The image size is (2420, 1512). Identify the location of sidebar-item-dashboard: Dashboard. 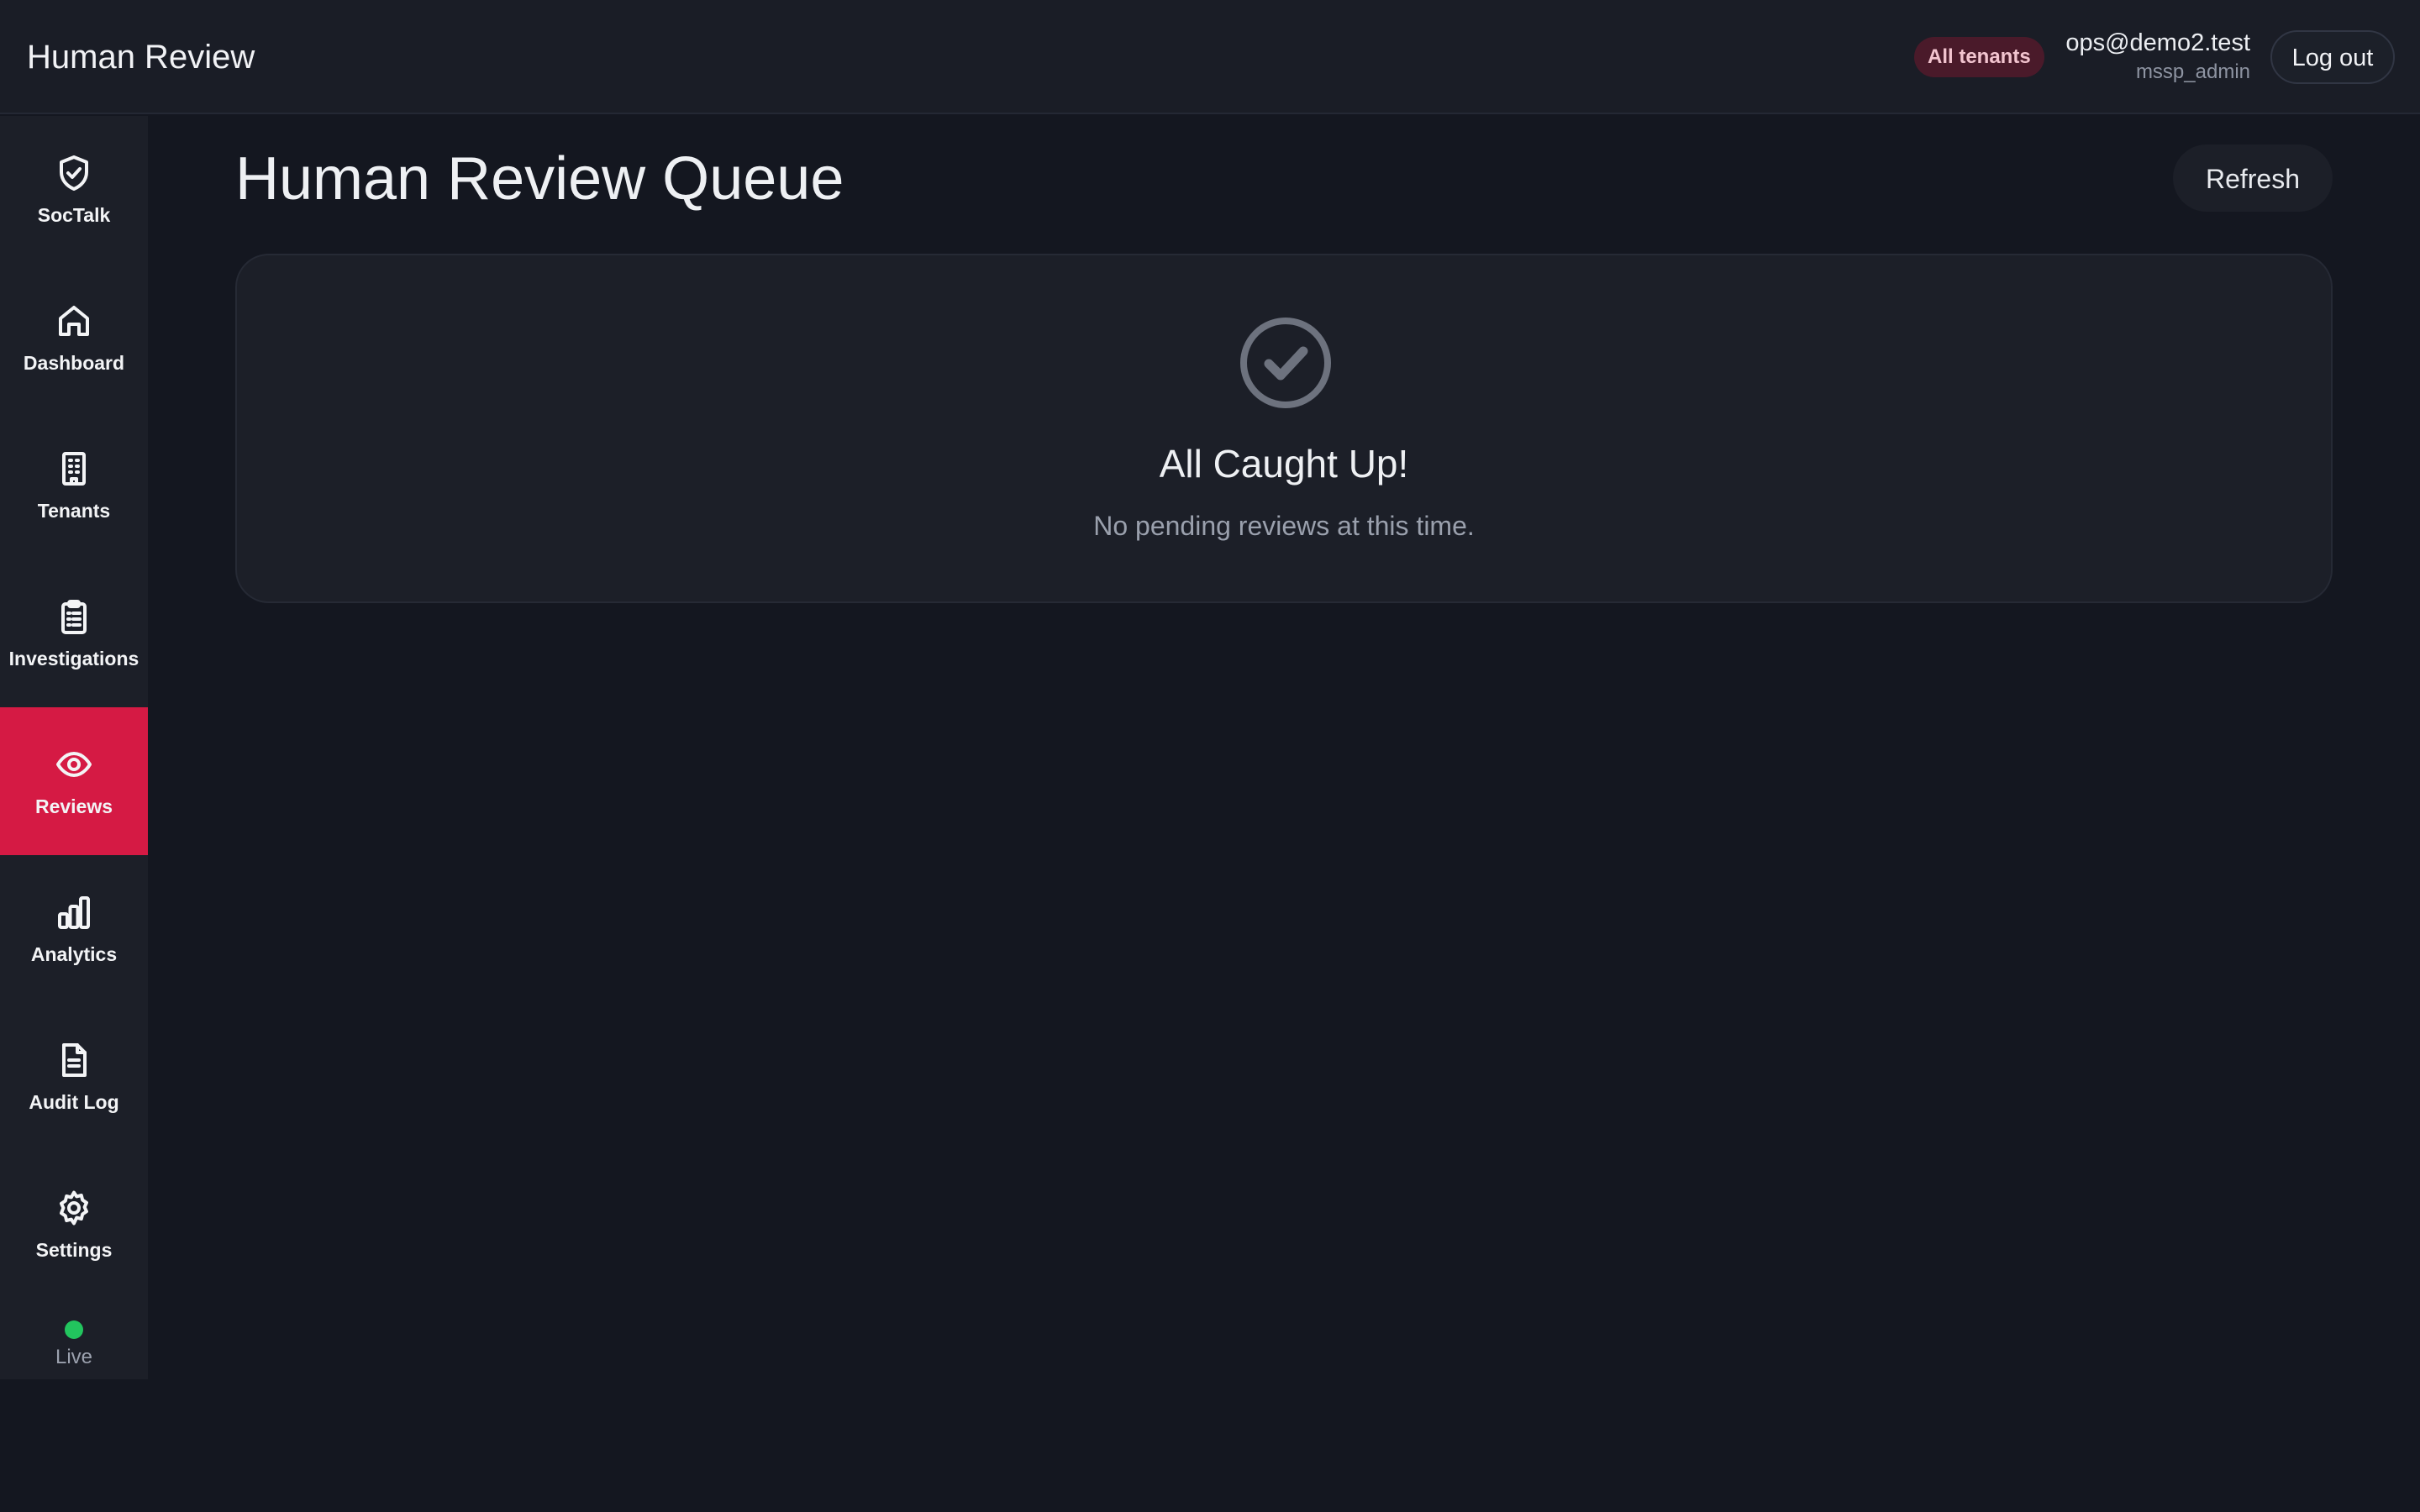
(74, 338).